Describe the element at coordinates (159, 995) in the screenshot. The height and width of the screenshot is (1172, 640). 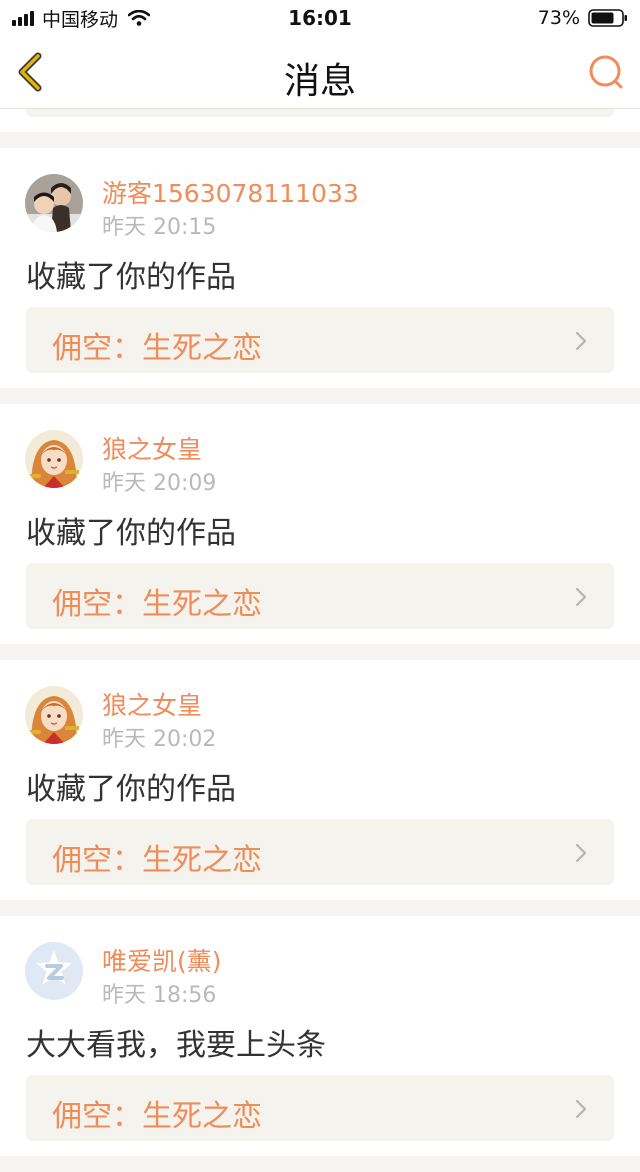
I see `message-time: 昨天 18:56` at that location.